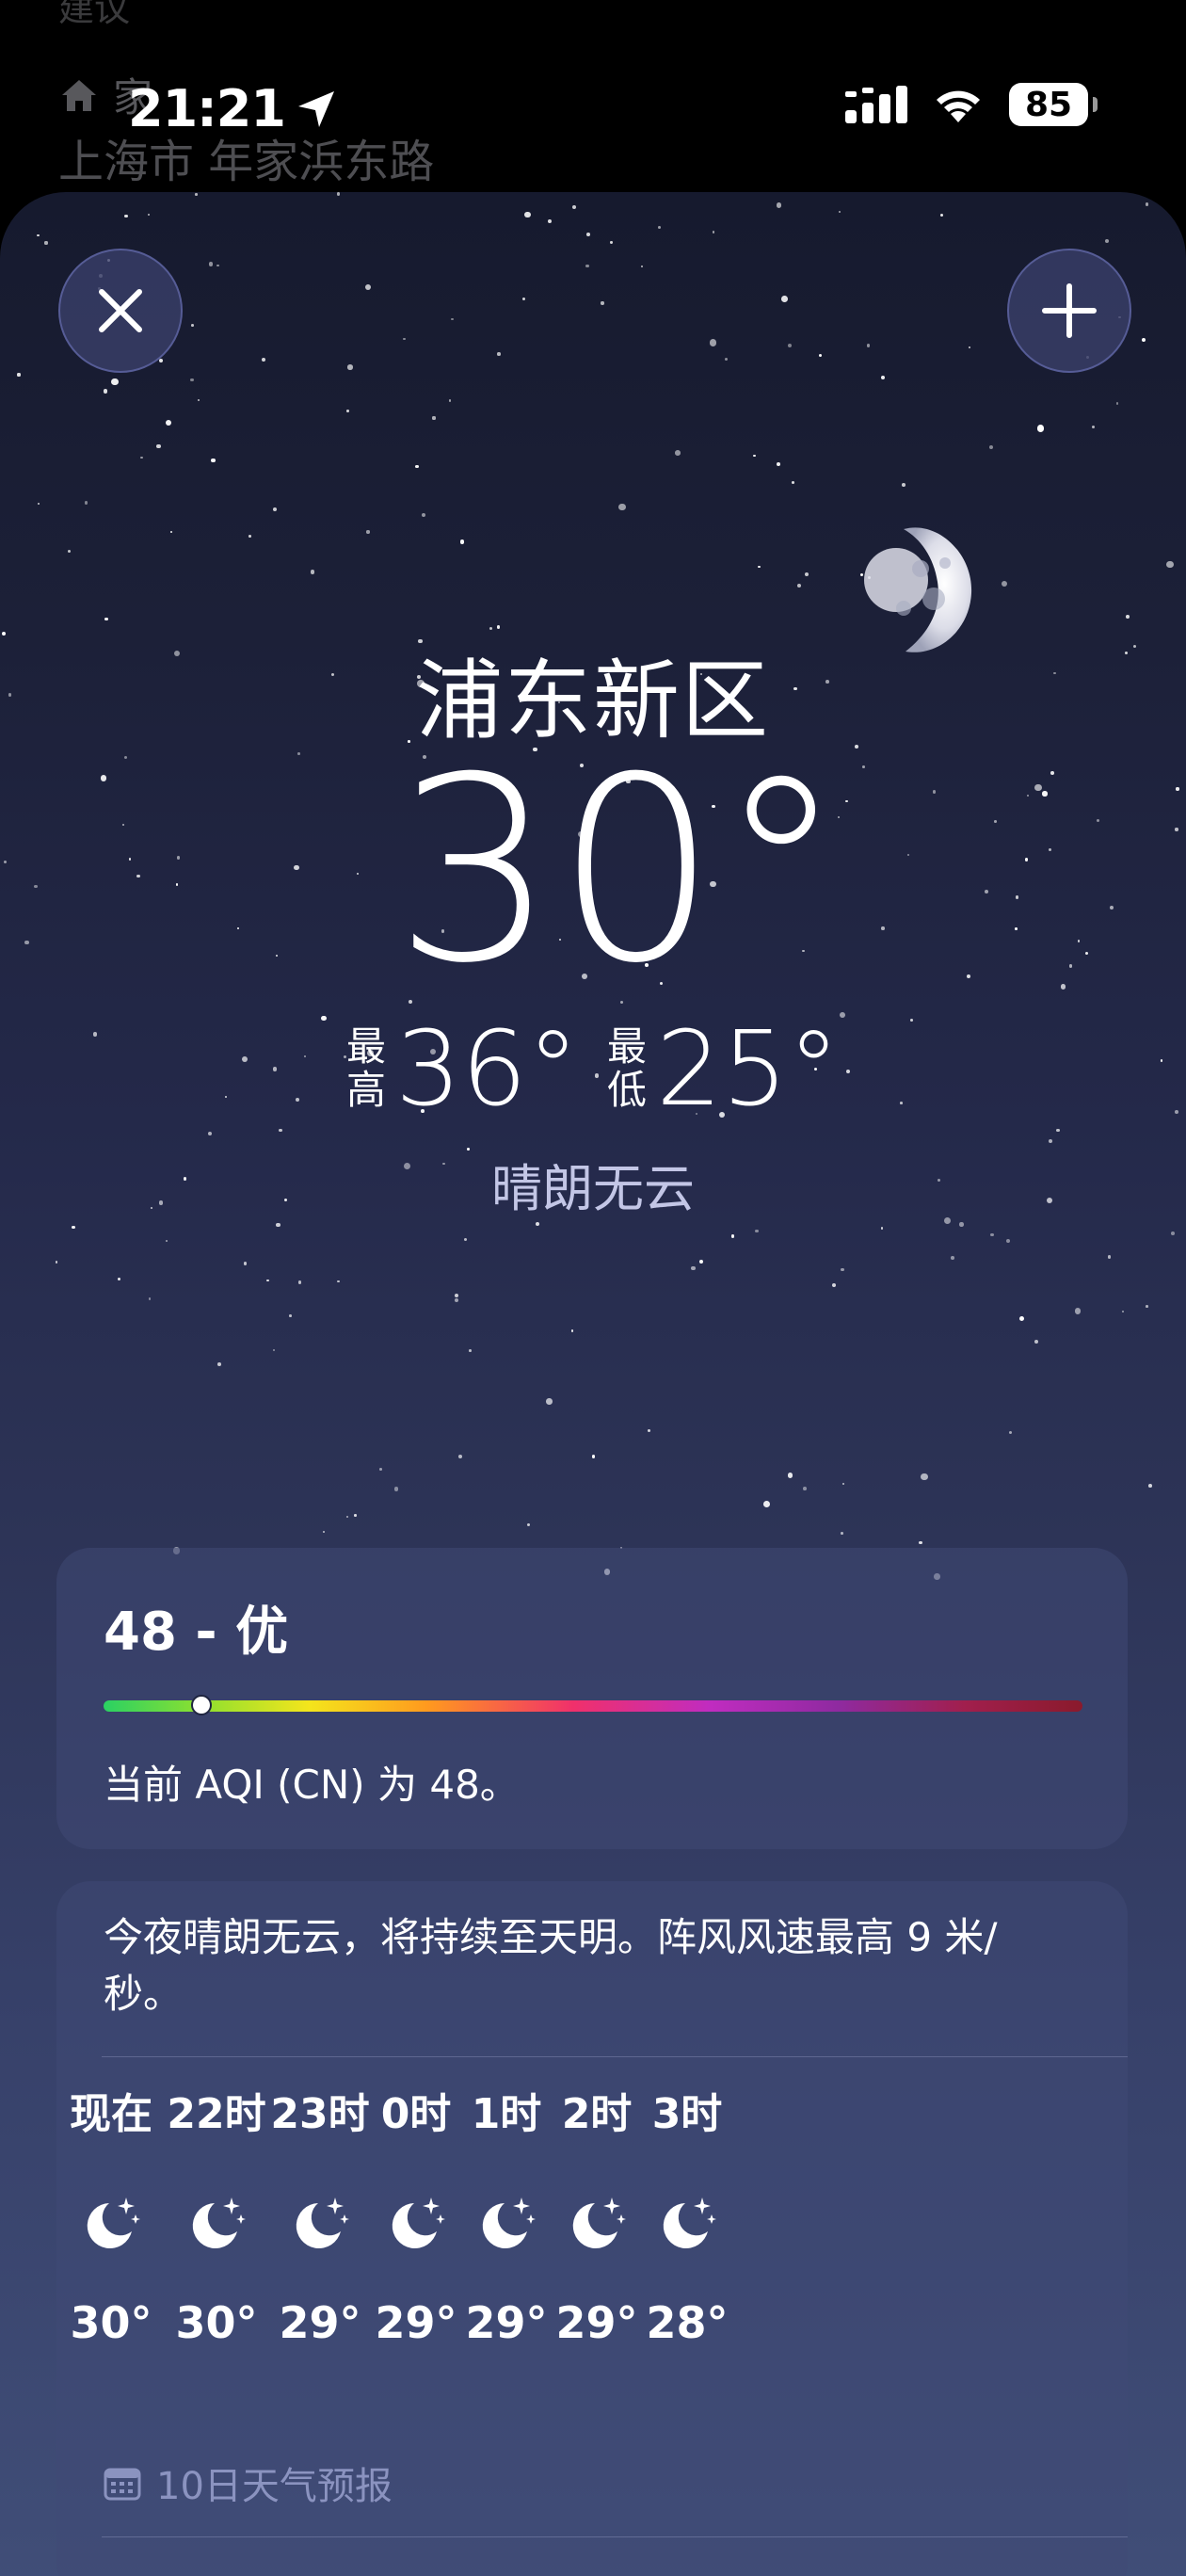 The image size is (1186, 2576). I want to click on air-quality-card: 48 - 优 当前 AQI (CN) 为 48。, so click(592, 1698).